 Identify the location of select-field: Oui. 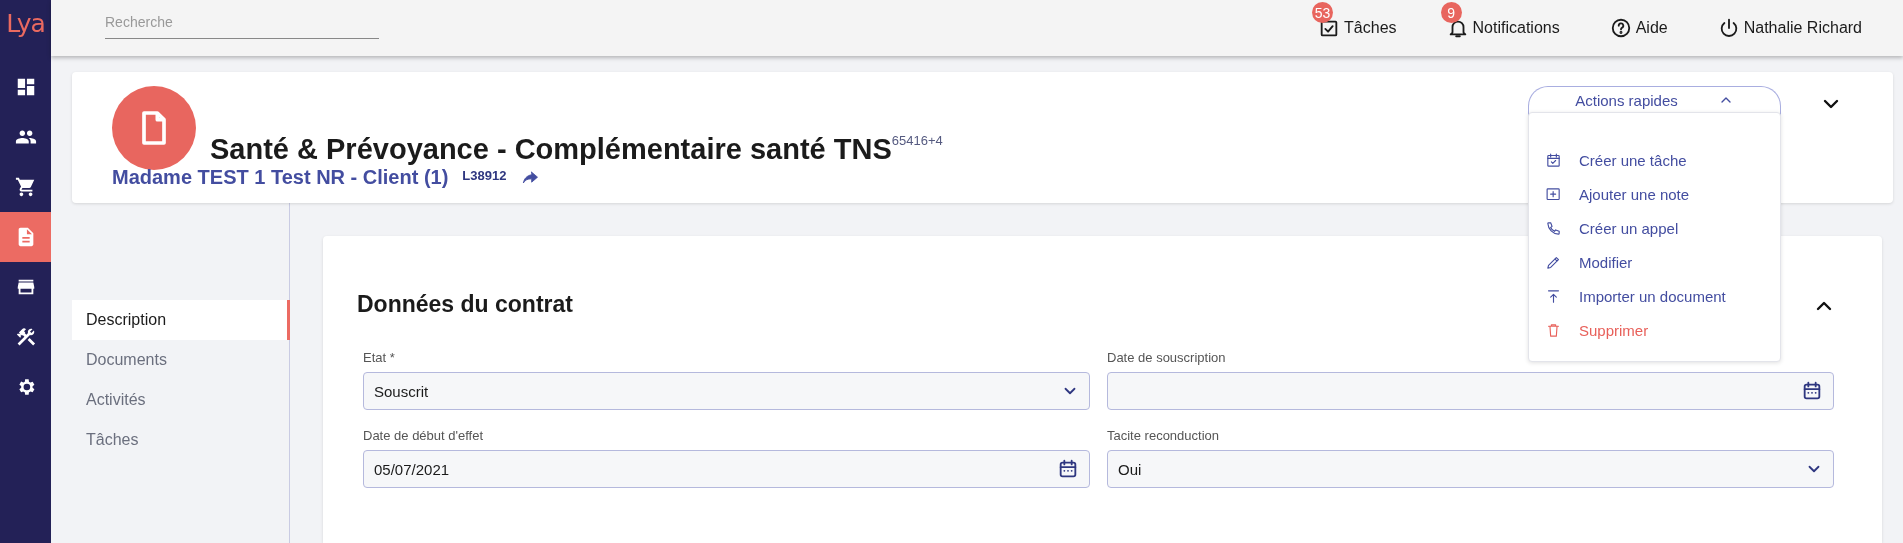
(1470, 469).